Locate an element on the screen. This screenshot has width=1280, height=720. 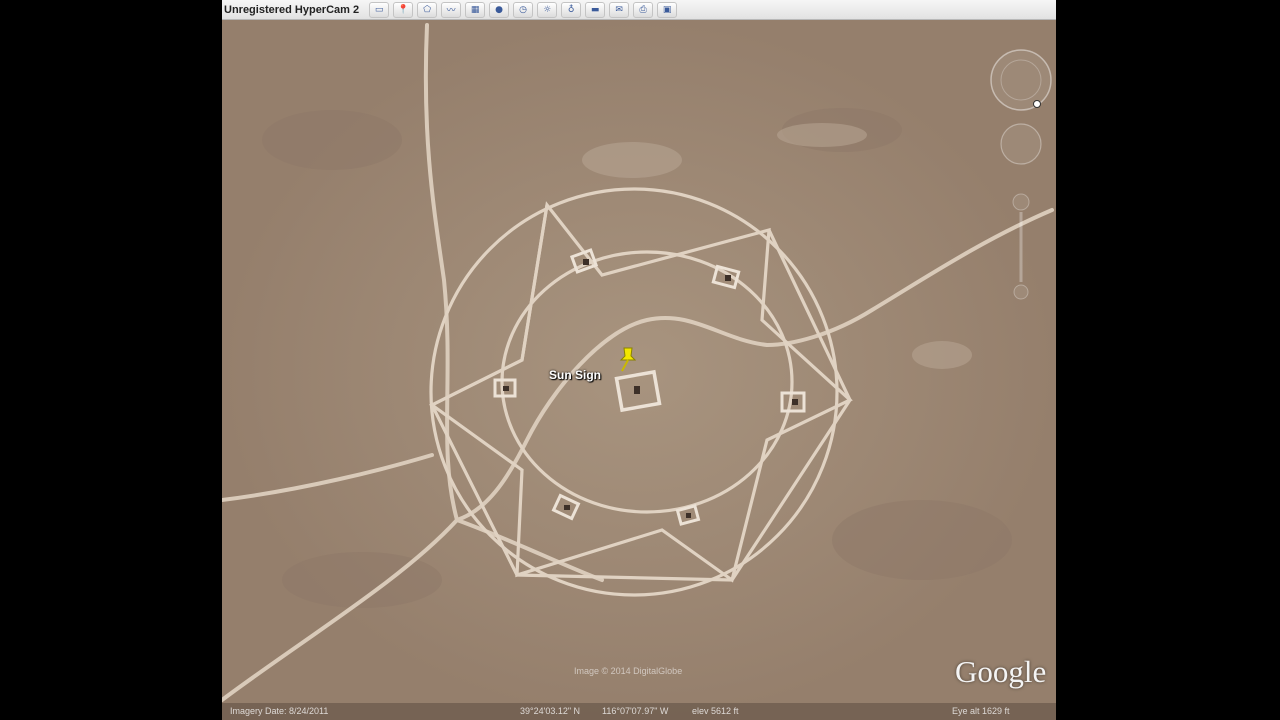
hide-sidebar-button: ▭ is located at coordinates (379, 9).